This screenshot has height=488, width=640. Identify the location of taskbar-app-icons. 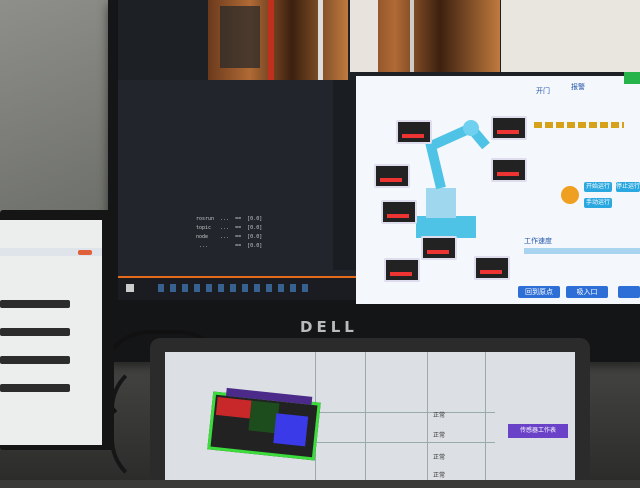
(233, 288).